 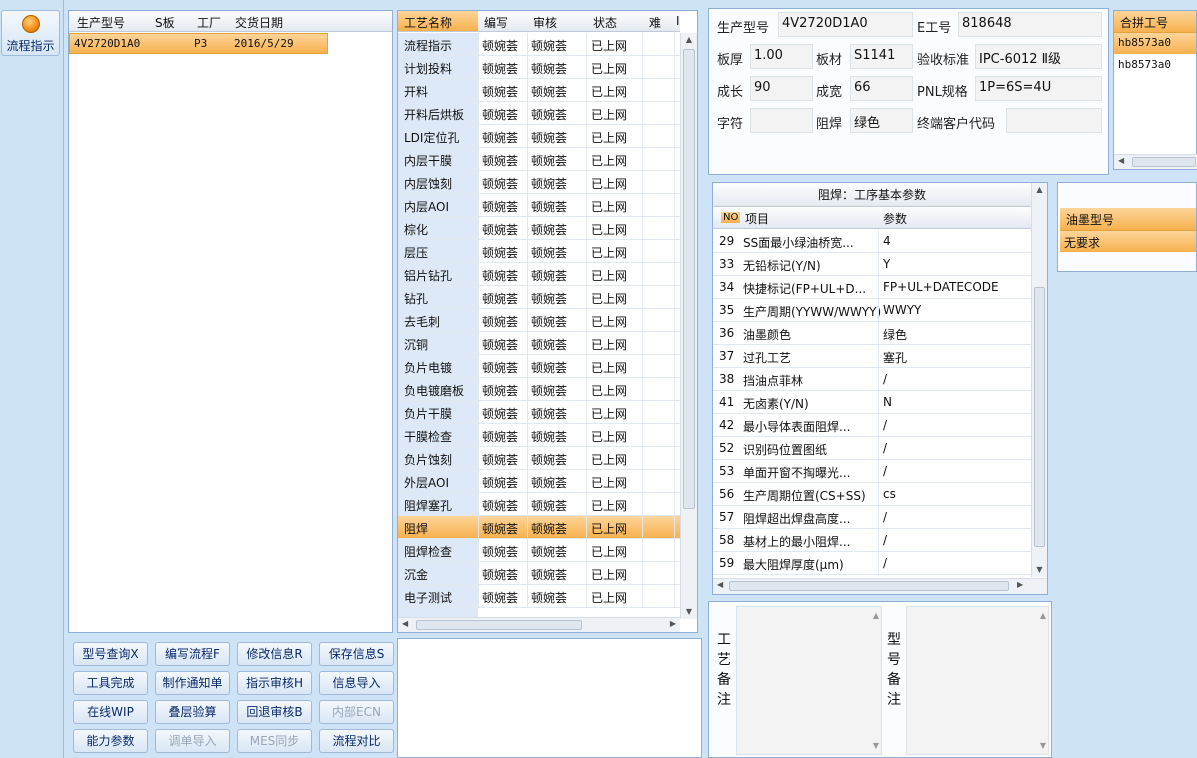 What do you see at coordinates (872, 287) in the screenshot?
I see `param-row: 34 快捷标记(FP+UL+D... FP+UL+DATECODE` at bounding box center [872, 287].